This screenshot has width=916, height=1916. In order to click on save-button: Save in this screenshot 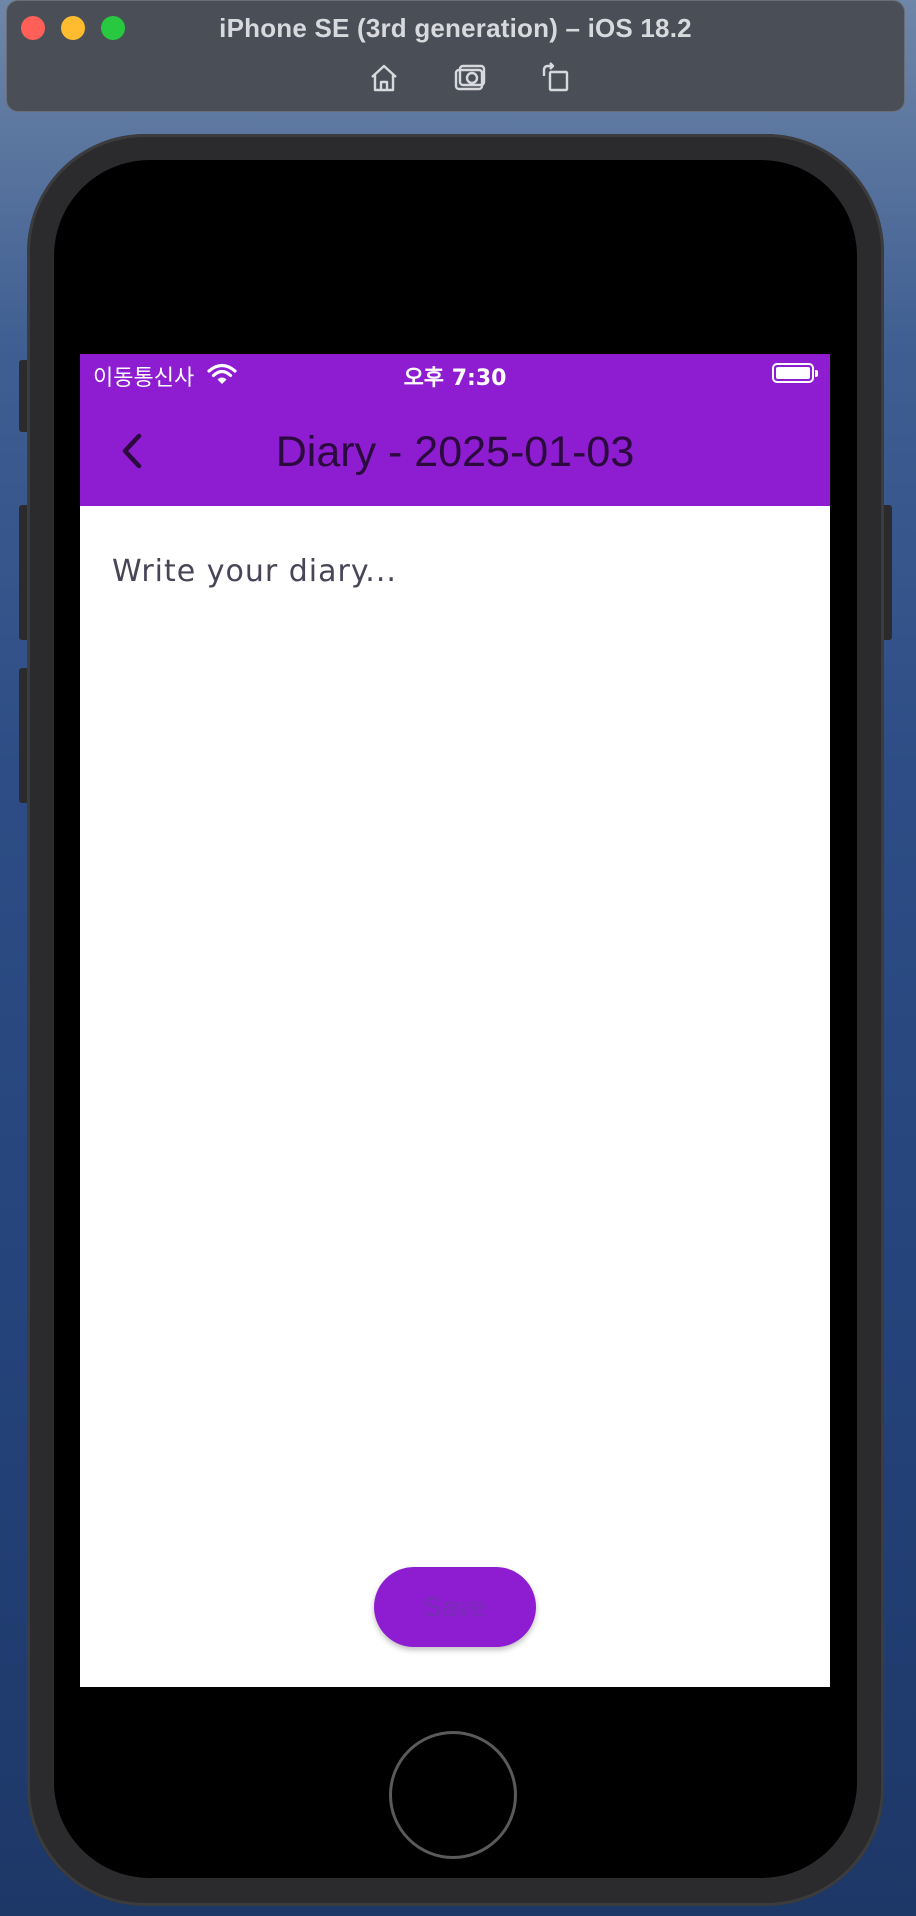, I will do `click(455, 1607)`.